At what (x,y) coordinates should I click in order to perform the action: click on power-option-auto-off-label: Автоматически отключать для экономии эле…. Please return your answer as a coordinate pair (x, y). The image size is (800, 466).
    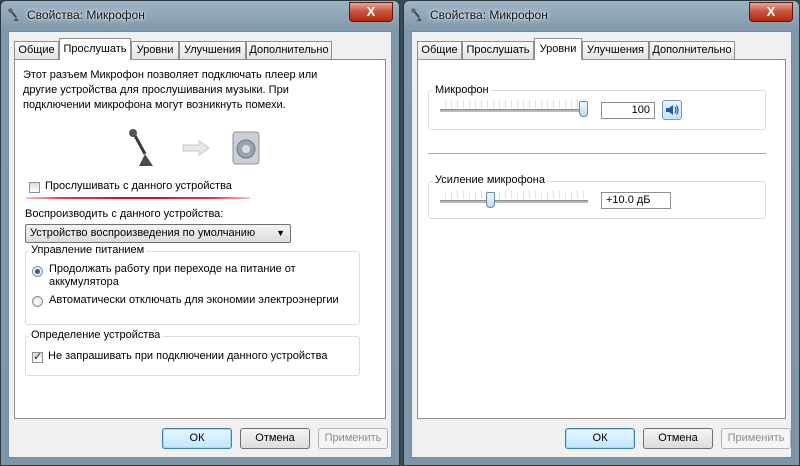
    Looking at the image, I should click on (194, 300).